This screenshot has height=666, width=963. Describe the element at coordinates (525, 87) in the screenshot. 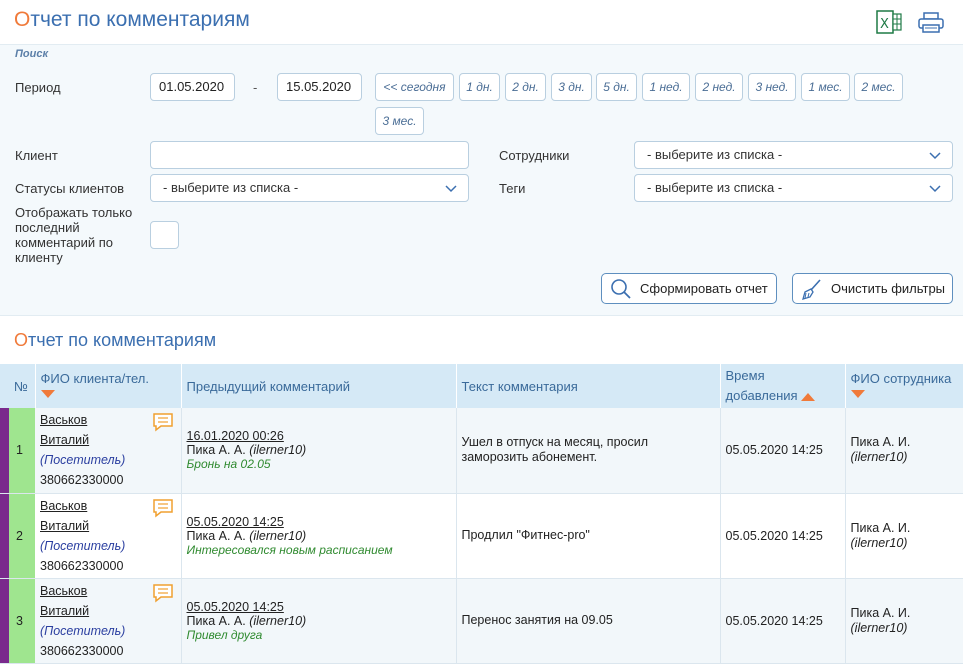

I see `quick-period-2d-button: 2 дн.` at that location.